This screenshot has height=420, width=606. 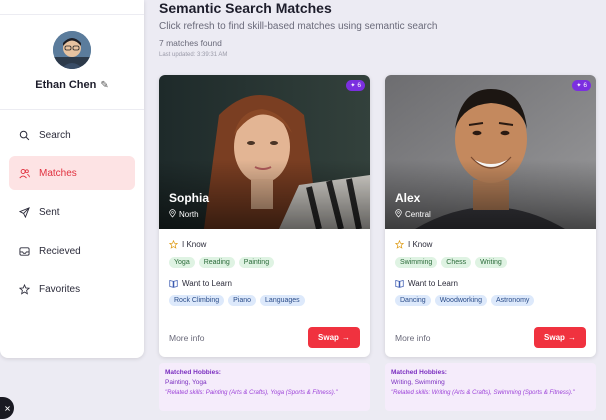 What do you see at coordinates (24, 173) in the screenshot?
I see `users-icon` at bounding box center [24, 173].